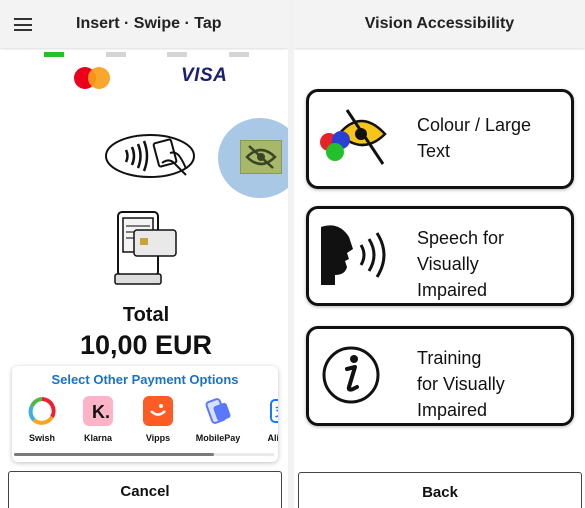 The height and width of the screenshot is (508, 585). Describe the element at coordinates (353, 374) in the screenshot. I see `info-icon` at that location.